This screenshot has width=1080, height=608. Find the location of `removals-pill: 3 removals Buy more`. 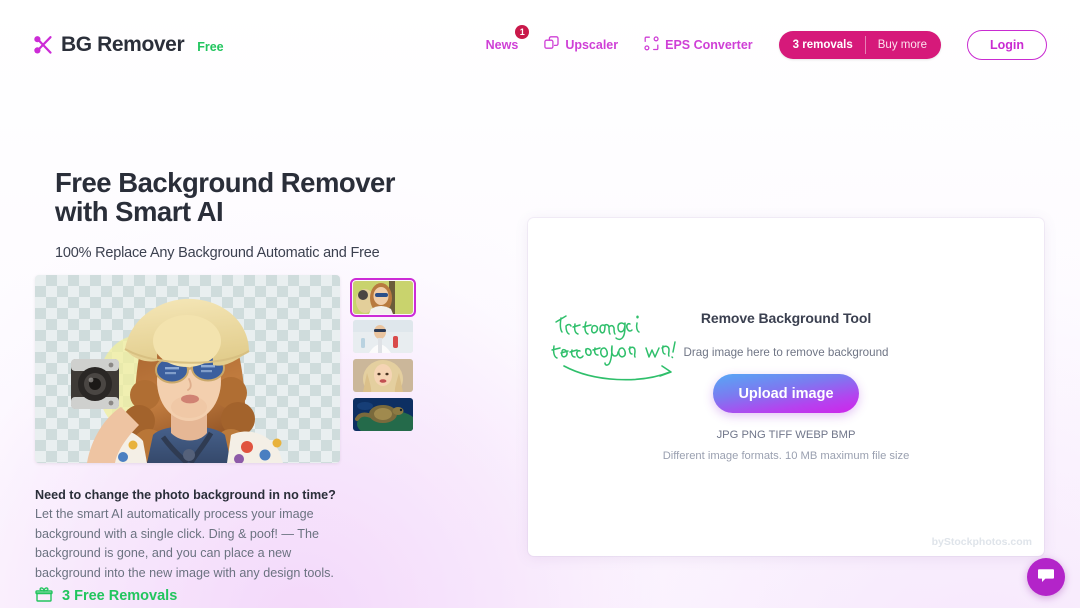

removals-pill: 3 removals Buy more is located at coordinates (859, 45).